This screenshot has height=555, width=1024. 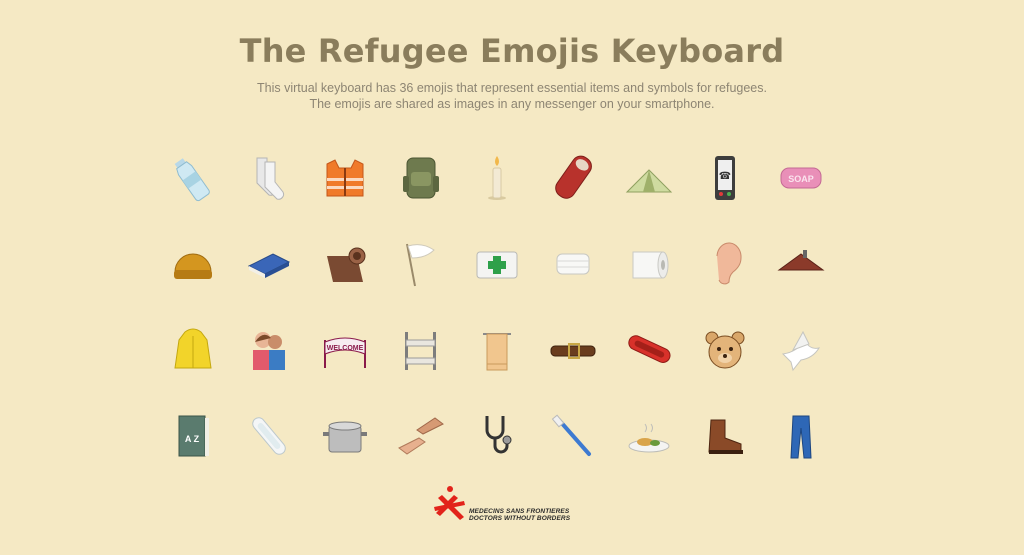 I want to click on emoji-beanie-hat, so click(x=193, y=264).